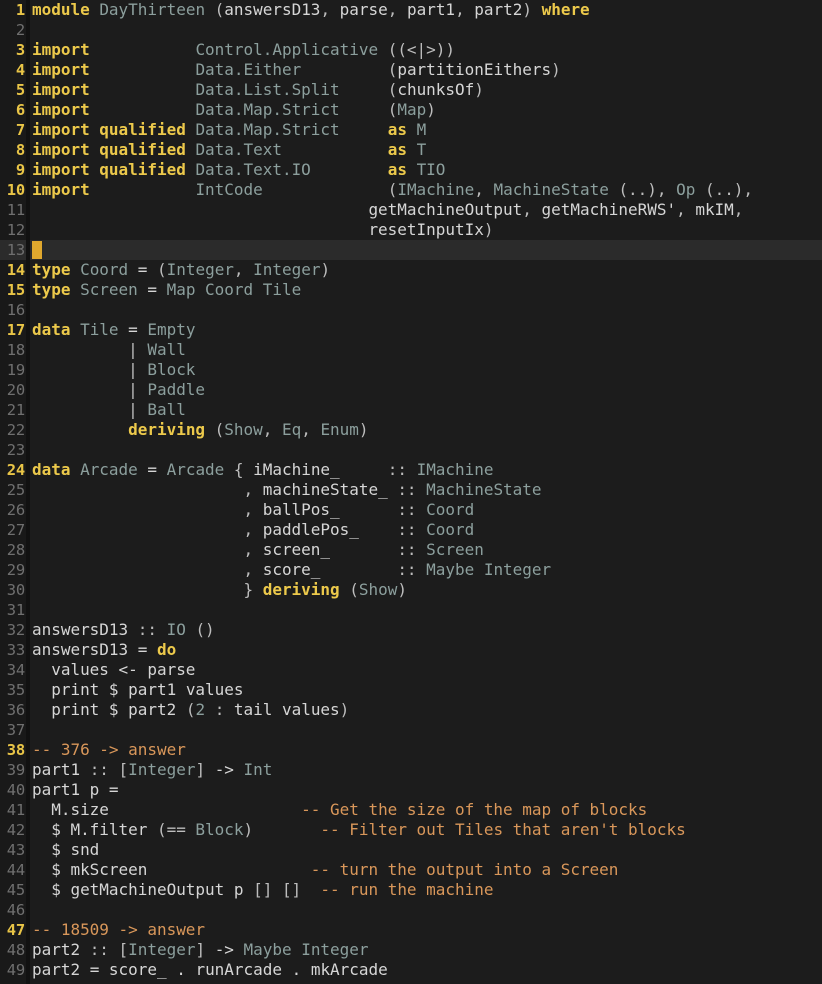 The width and height of the screenshot is (822, 984). Describe the element at coordinates (411, 250) in the screenshot. I see `code-line: 13` at that location.